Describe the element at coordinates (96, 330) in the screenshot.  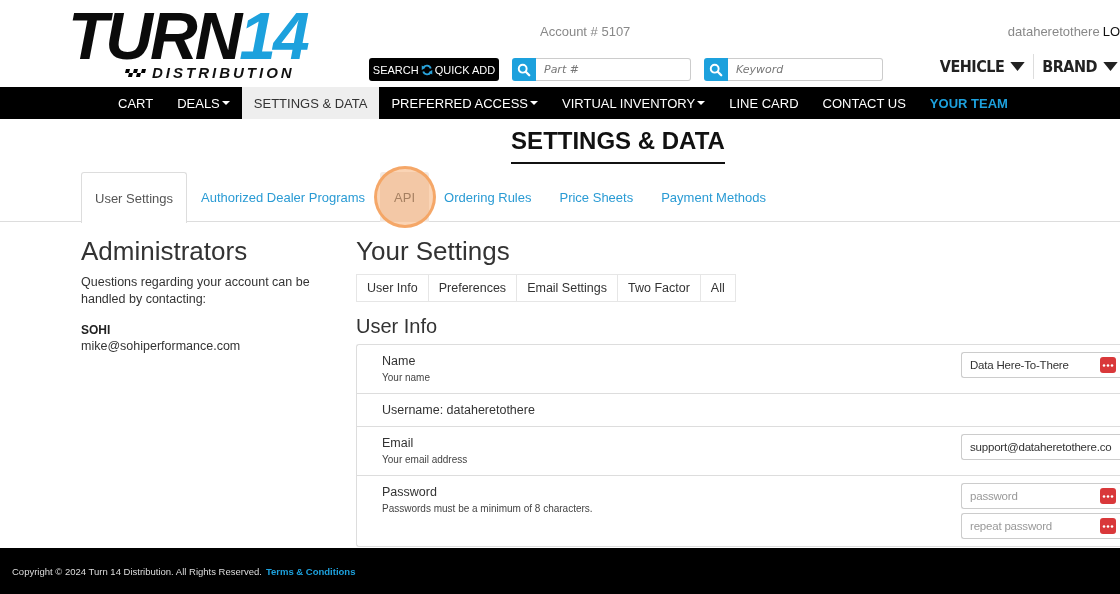
I see `contact-name: SOHI` at that location.